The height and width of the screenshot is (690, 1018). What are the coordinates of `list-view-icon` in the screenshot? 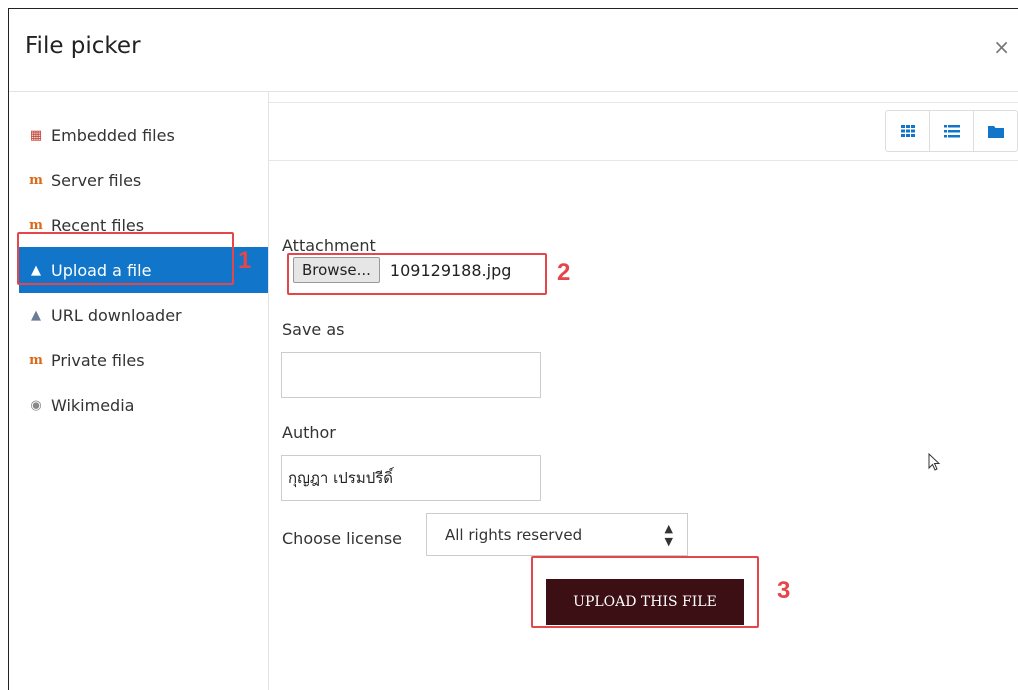 It's located at (952, 131).